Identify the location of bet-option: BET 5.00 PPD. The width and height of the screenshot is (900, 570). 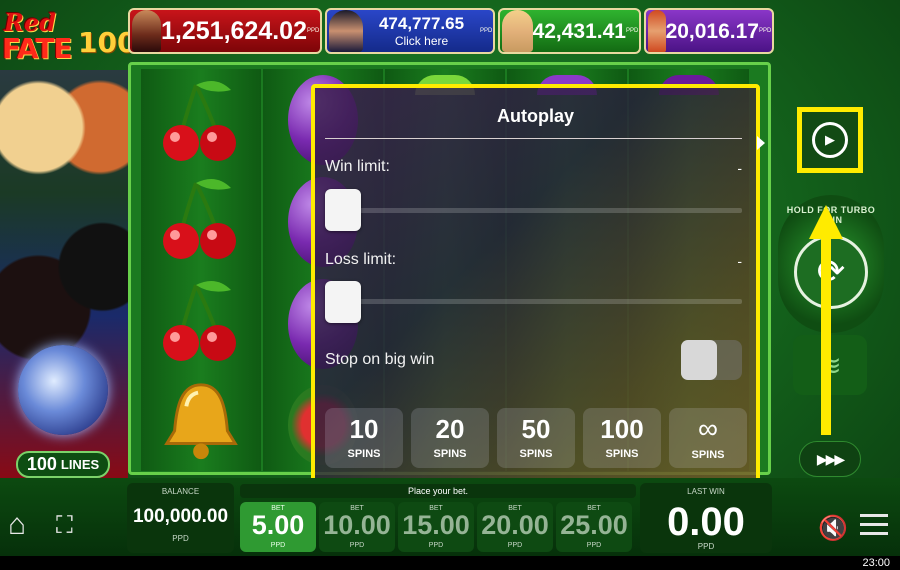
(278, 527).